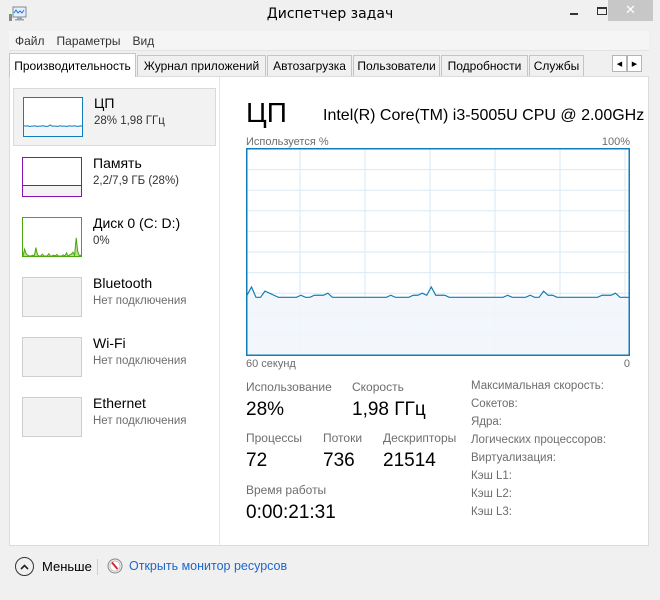 The image size is (660, 600). I want to click on sidebar-item-detail: 0%, so click(101, 241).